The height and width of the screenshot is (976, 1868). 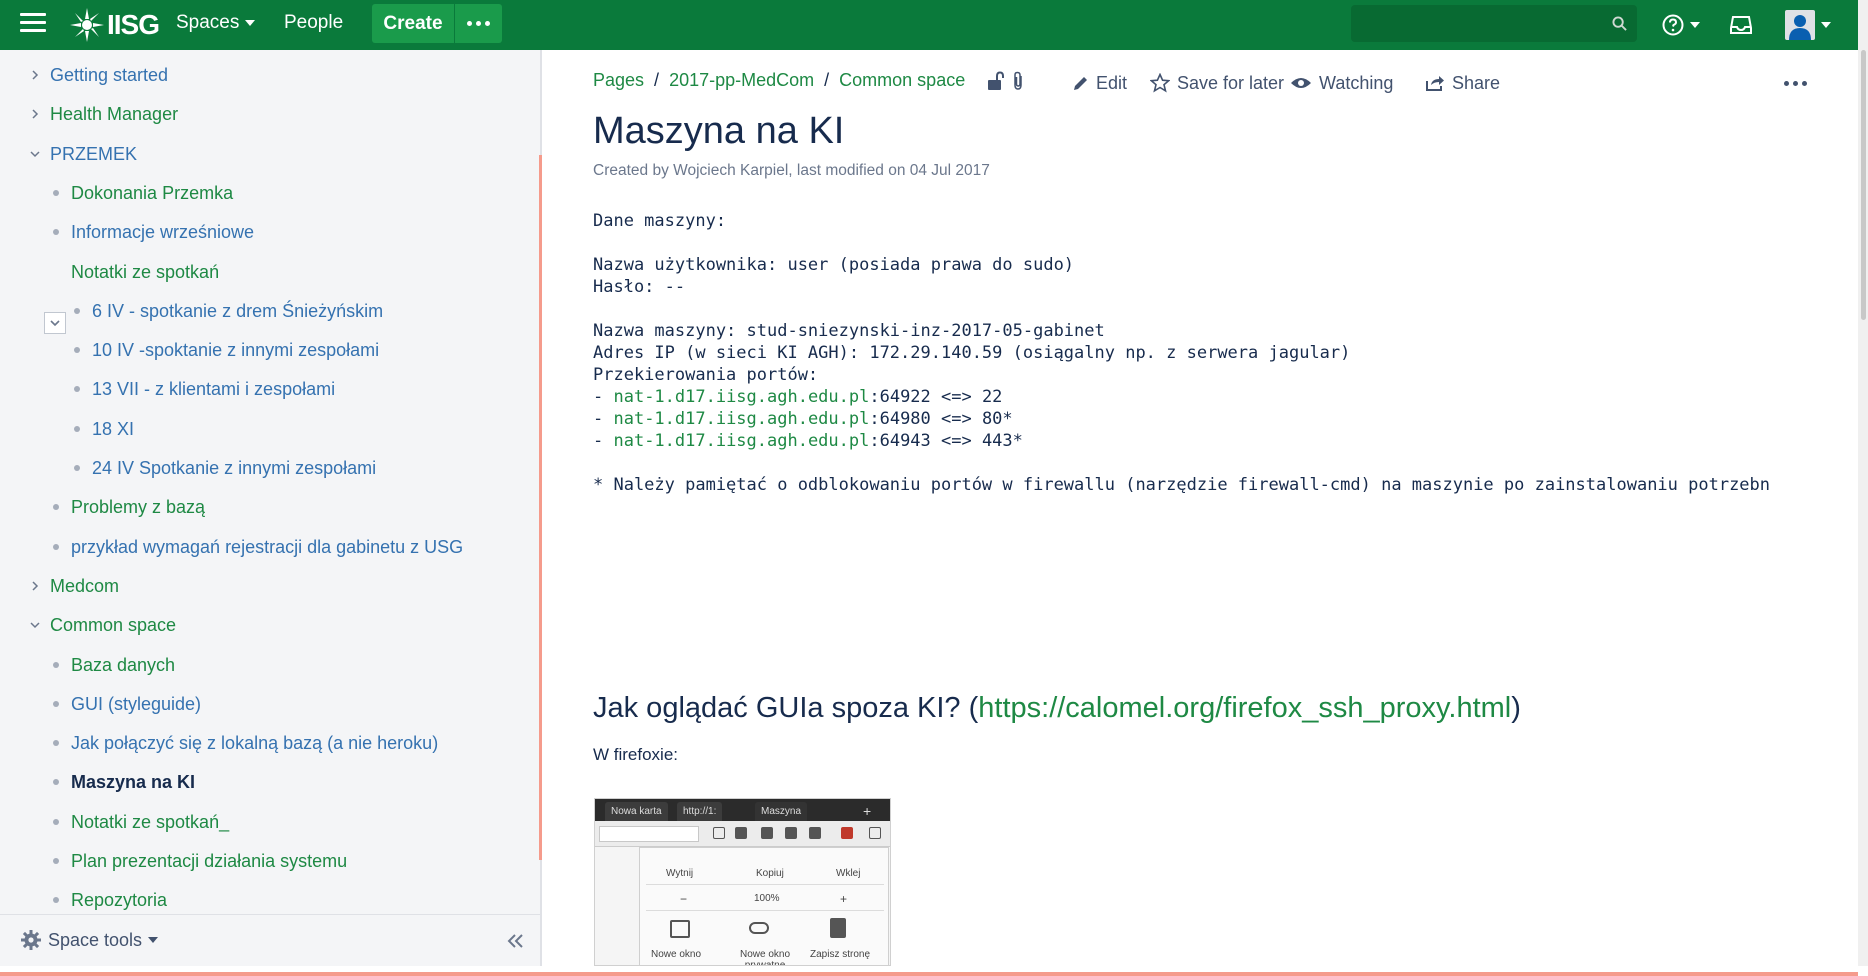 I want to click on sidebar-item: Health Manager, so click(x=114, y=114).